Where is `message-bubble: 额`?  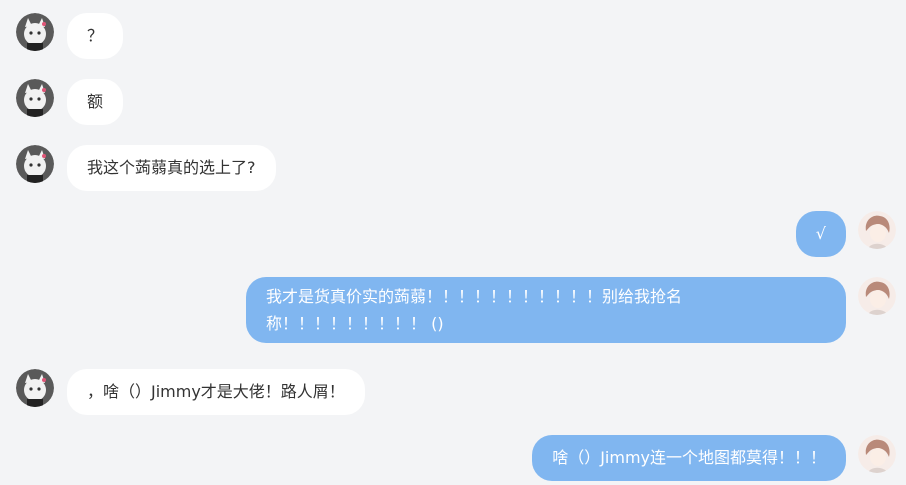 message-bubble: 额 is located at coordinates (95, 102).